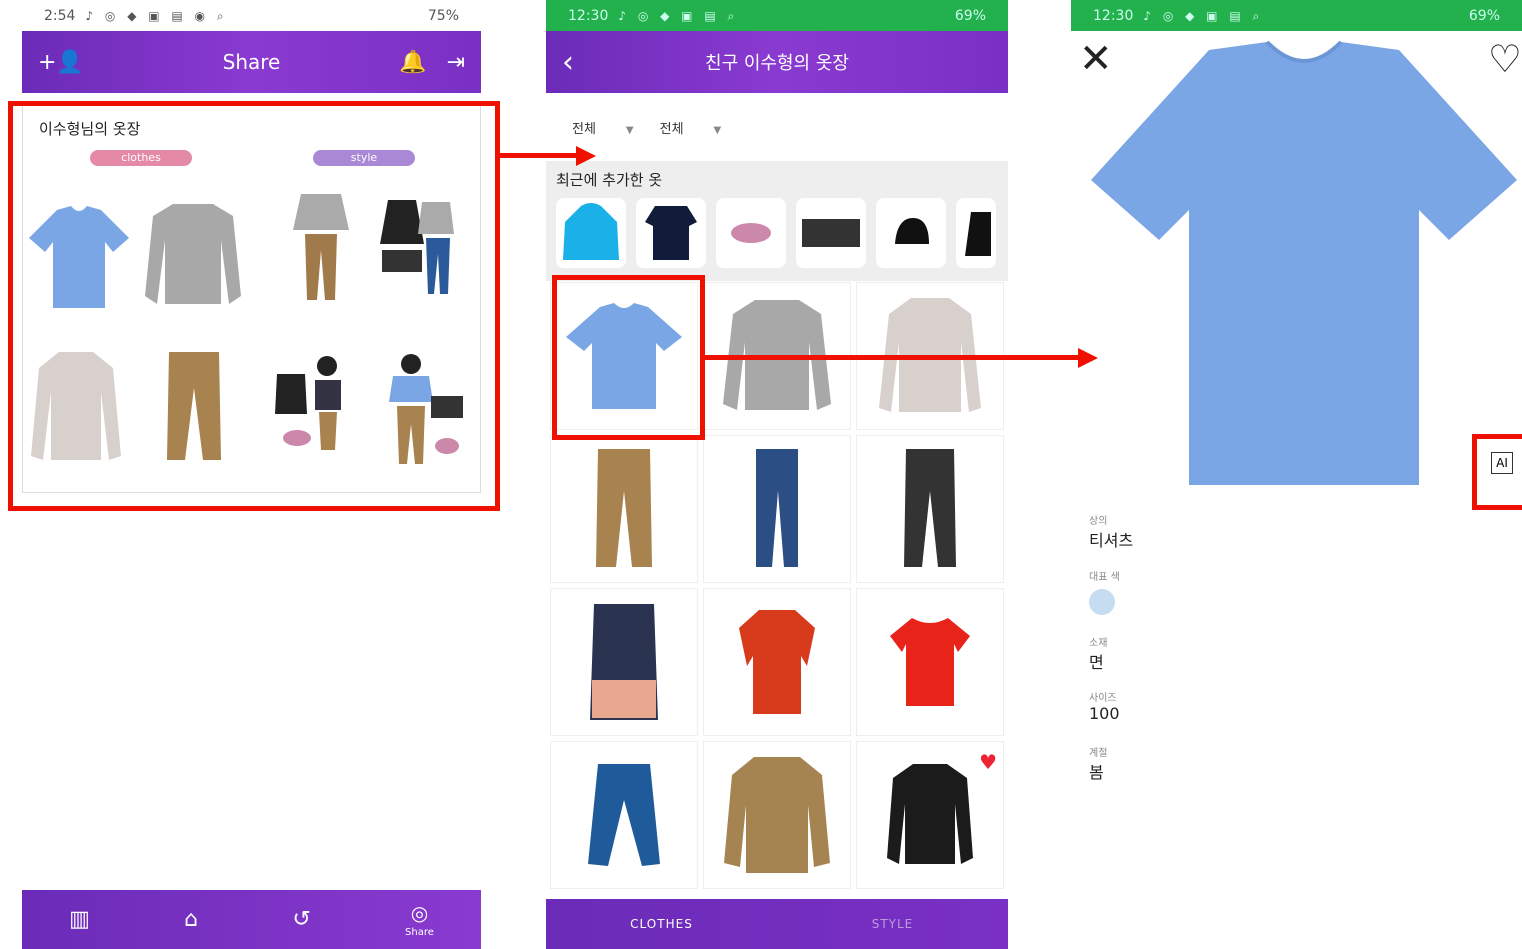 This screenshot has height=949, width=1522. I want to click on hanger-nav-icon: ⌂, so click(191, 919).